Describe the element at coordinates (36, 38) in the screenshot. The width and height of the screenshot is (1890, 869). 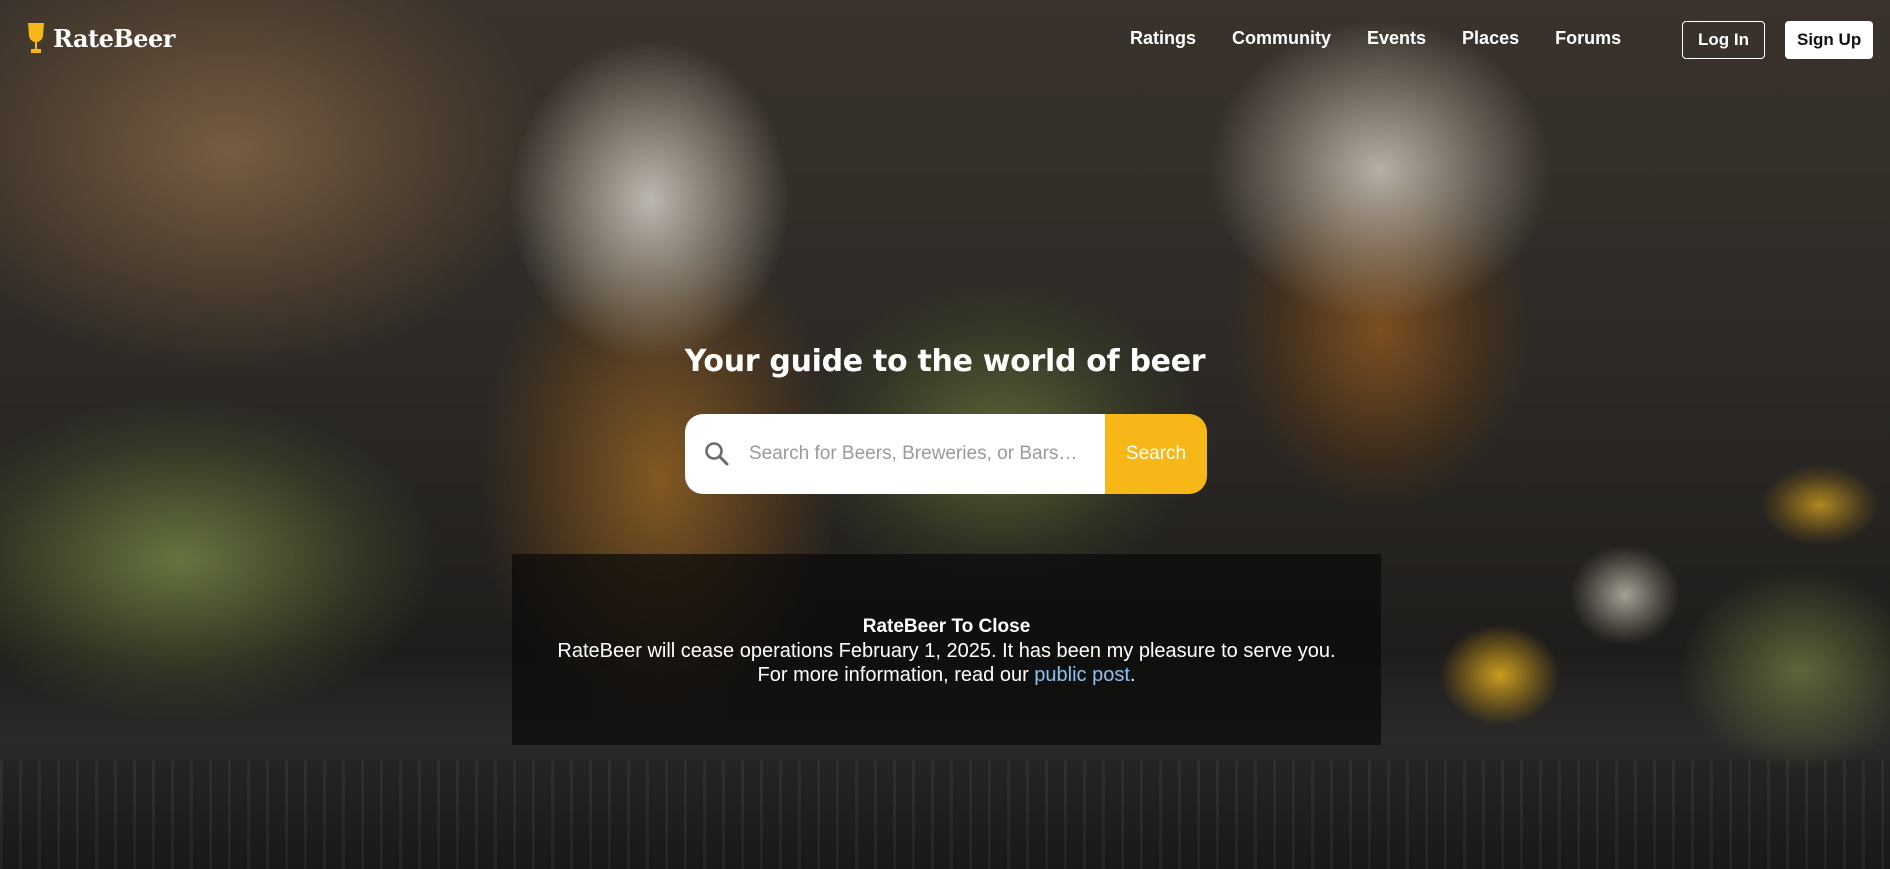
I see `beer-glass-logo-icon` at that location.